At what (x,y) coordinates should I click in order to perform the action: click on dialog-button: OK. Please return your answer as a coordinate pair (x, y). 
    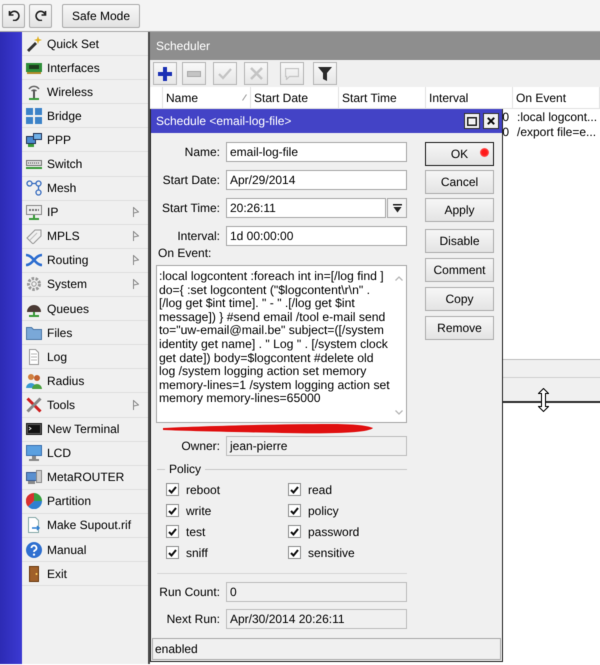
    Looking at the image, I should click on (459, 154).